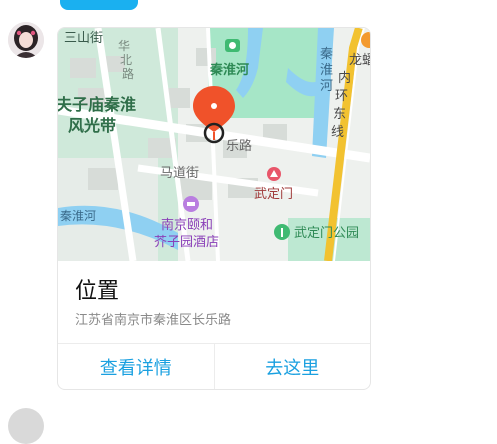  I want to click on map-label: 内, so click(344, 78).